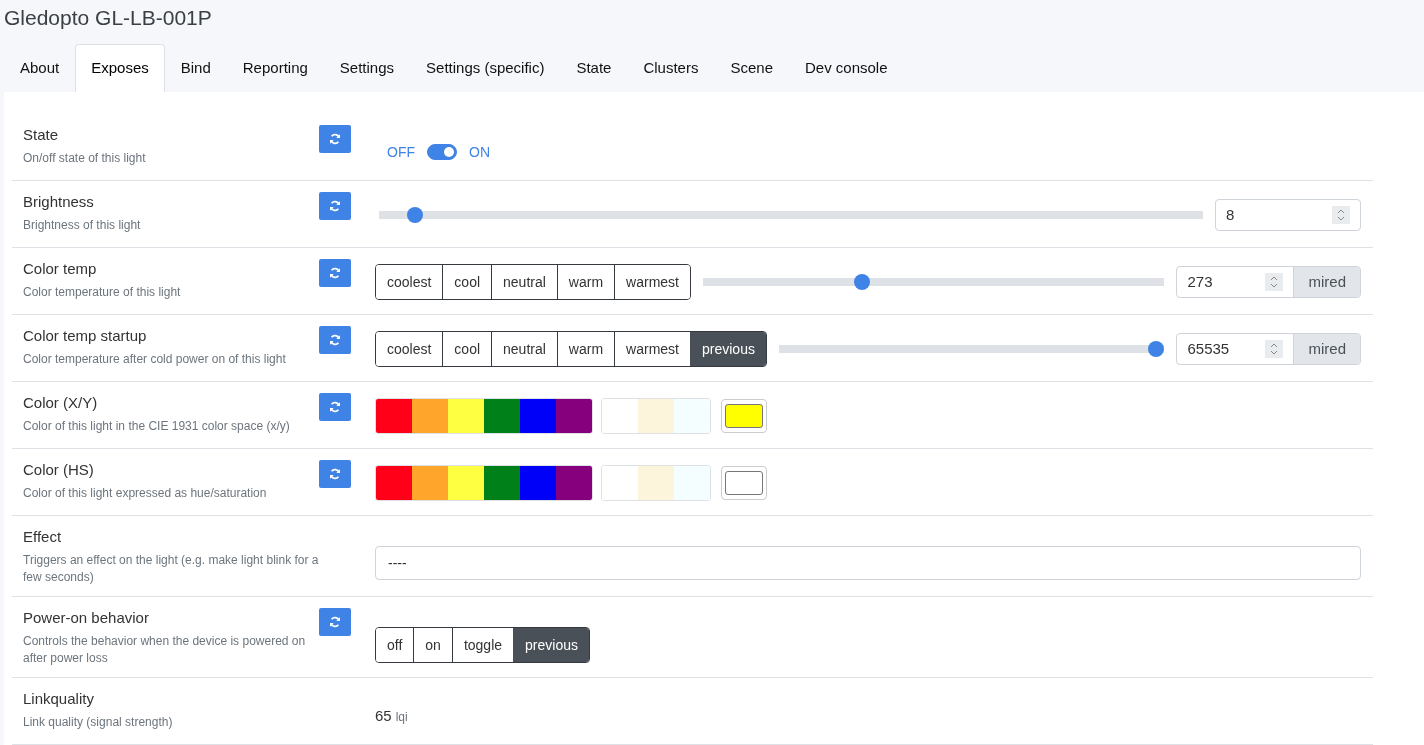 The height and width of the screenshot is (745, 1424). Describe the element at coordinates (86, 617) in the screenshot. I see `field-name: Power-on behavior` at that location.